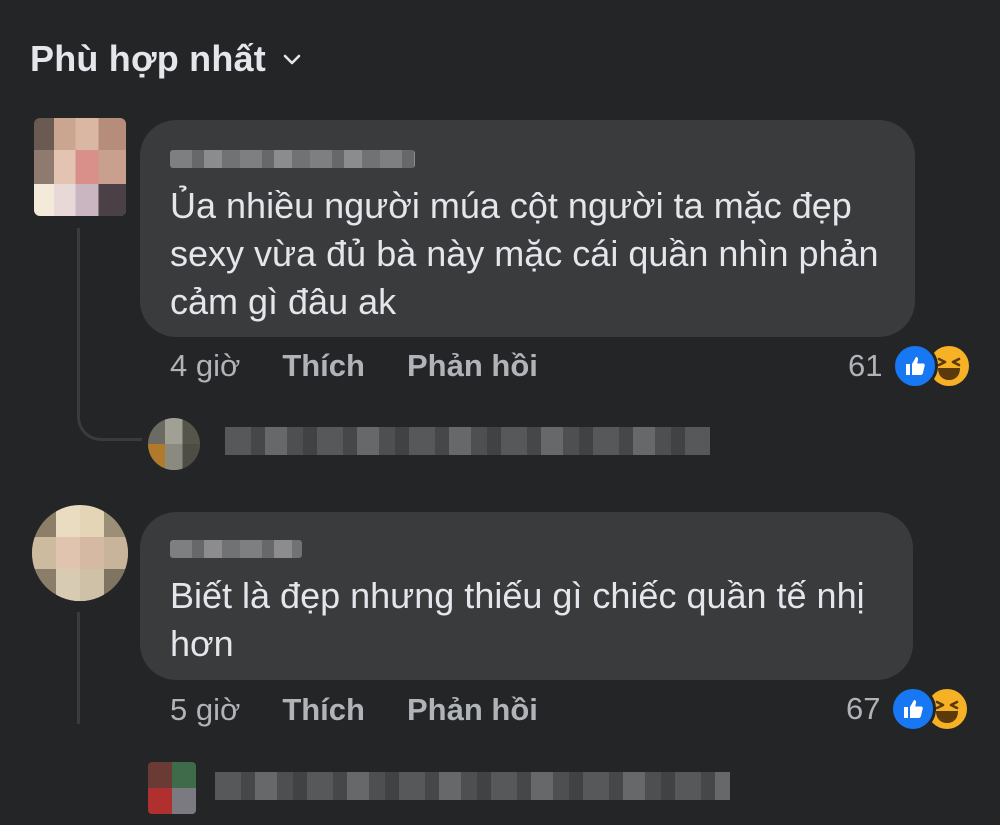  I want to click on timestamp: 4 giờ, so click(205, 366).